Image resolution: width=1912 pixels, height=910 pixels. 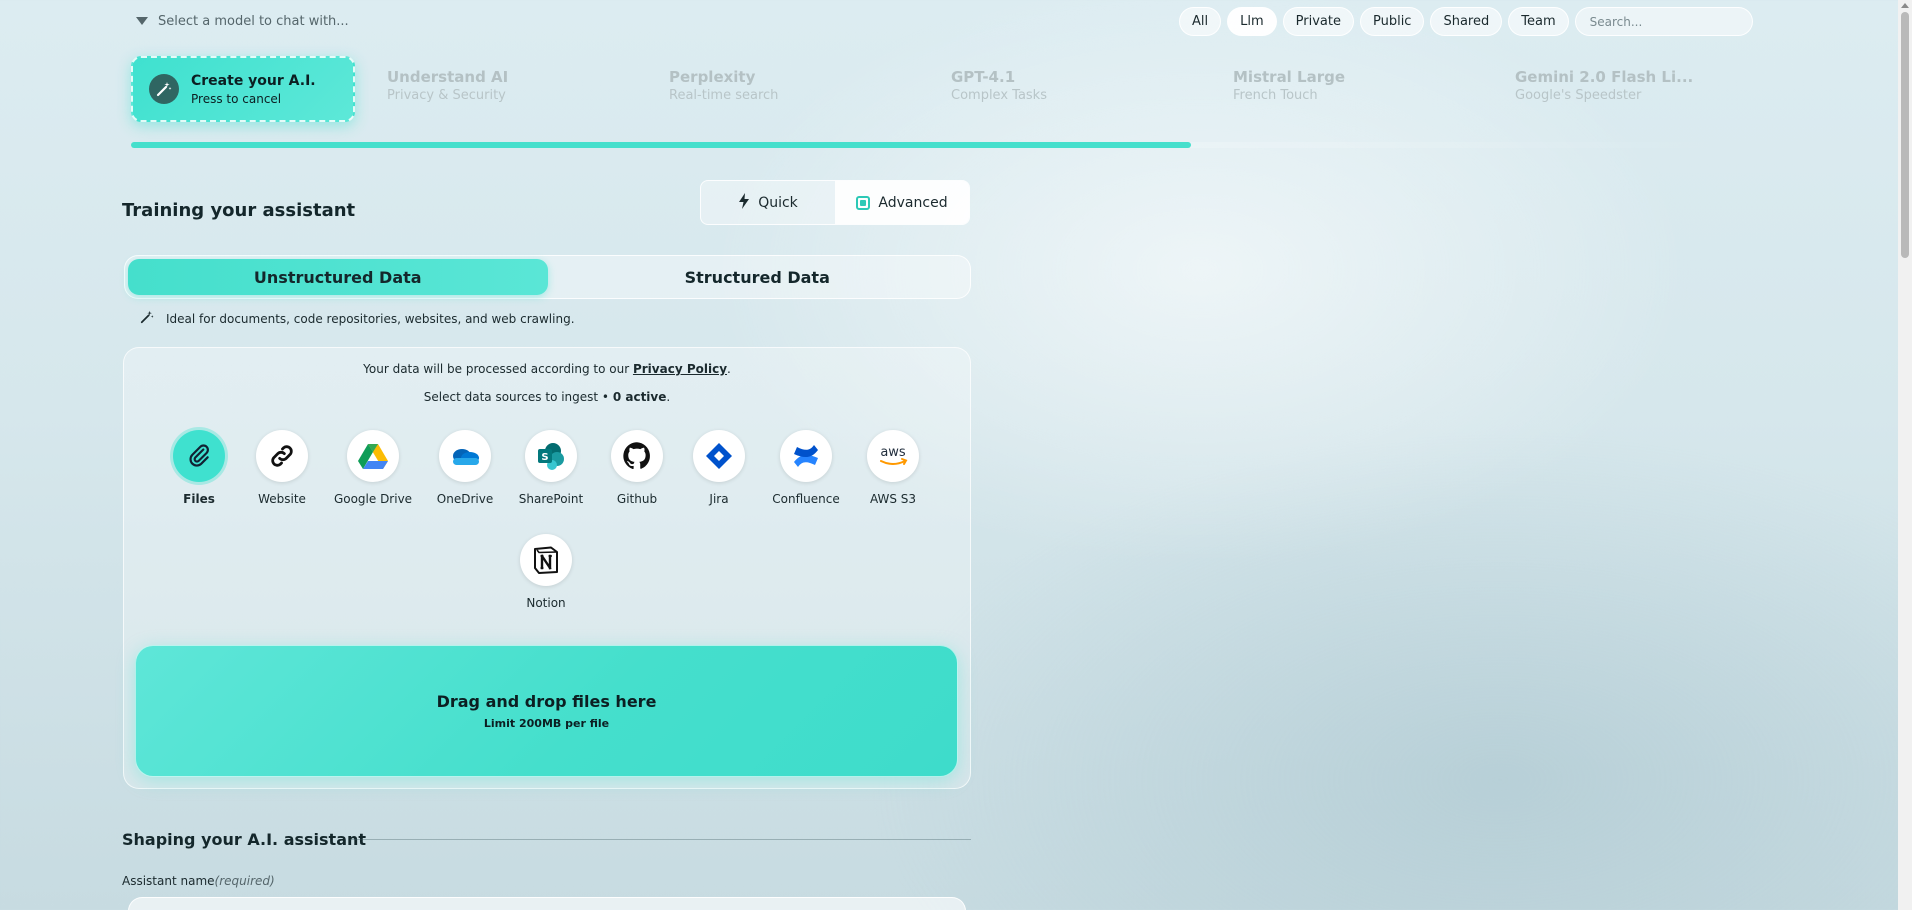 I want to click on required-indicator: (required), so click(x=244, y=881).